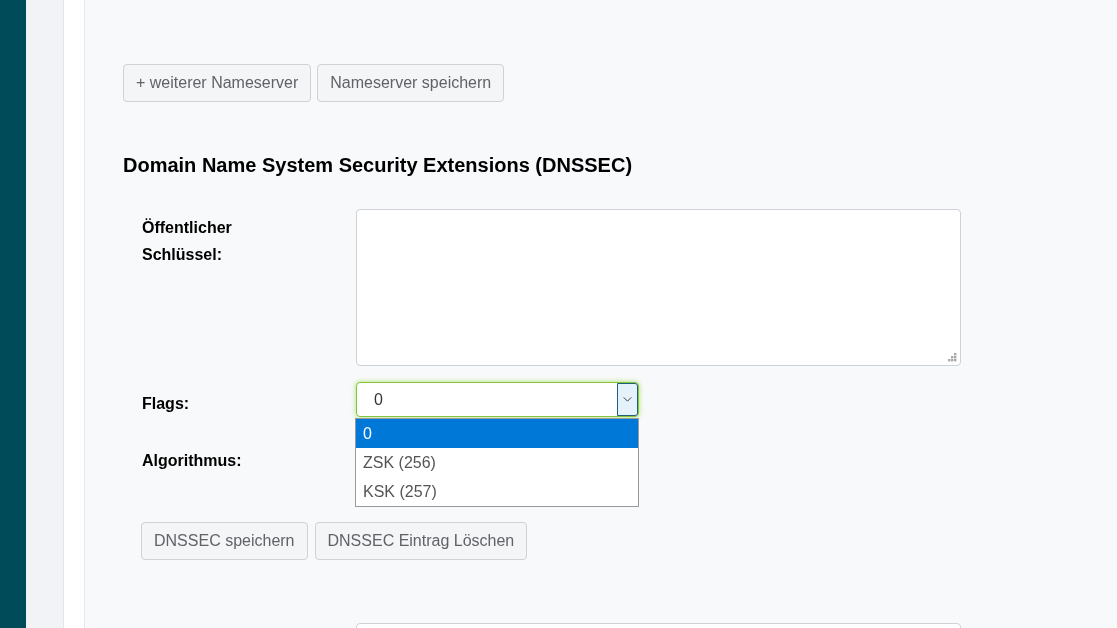 The width and height of the screenshot is (1117, 628). Describe the element at coordinates (411, 83) in the screenshot. I see `form-button: Nameserver speichern` at that location.